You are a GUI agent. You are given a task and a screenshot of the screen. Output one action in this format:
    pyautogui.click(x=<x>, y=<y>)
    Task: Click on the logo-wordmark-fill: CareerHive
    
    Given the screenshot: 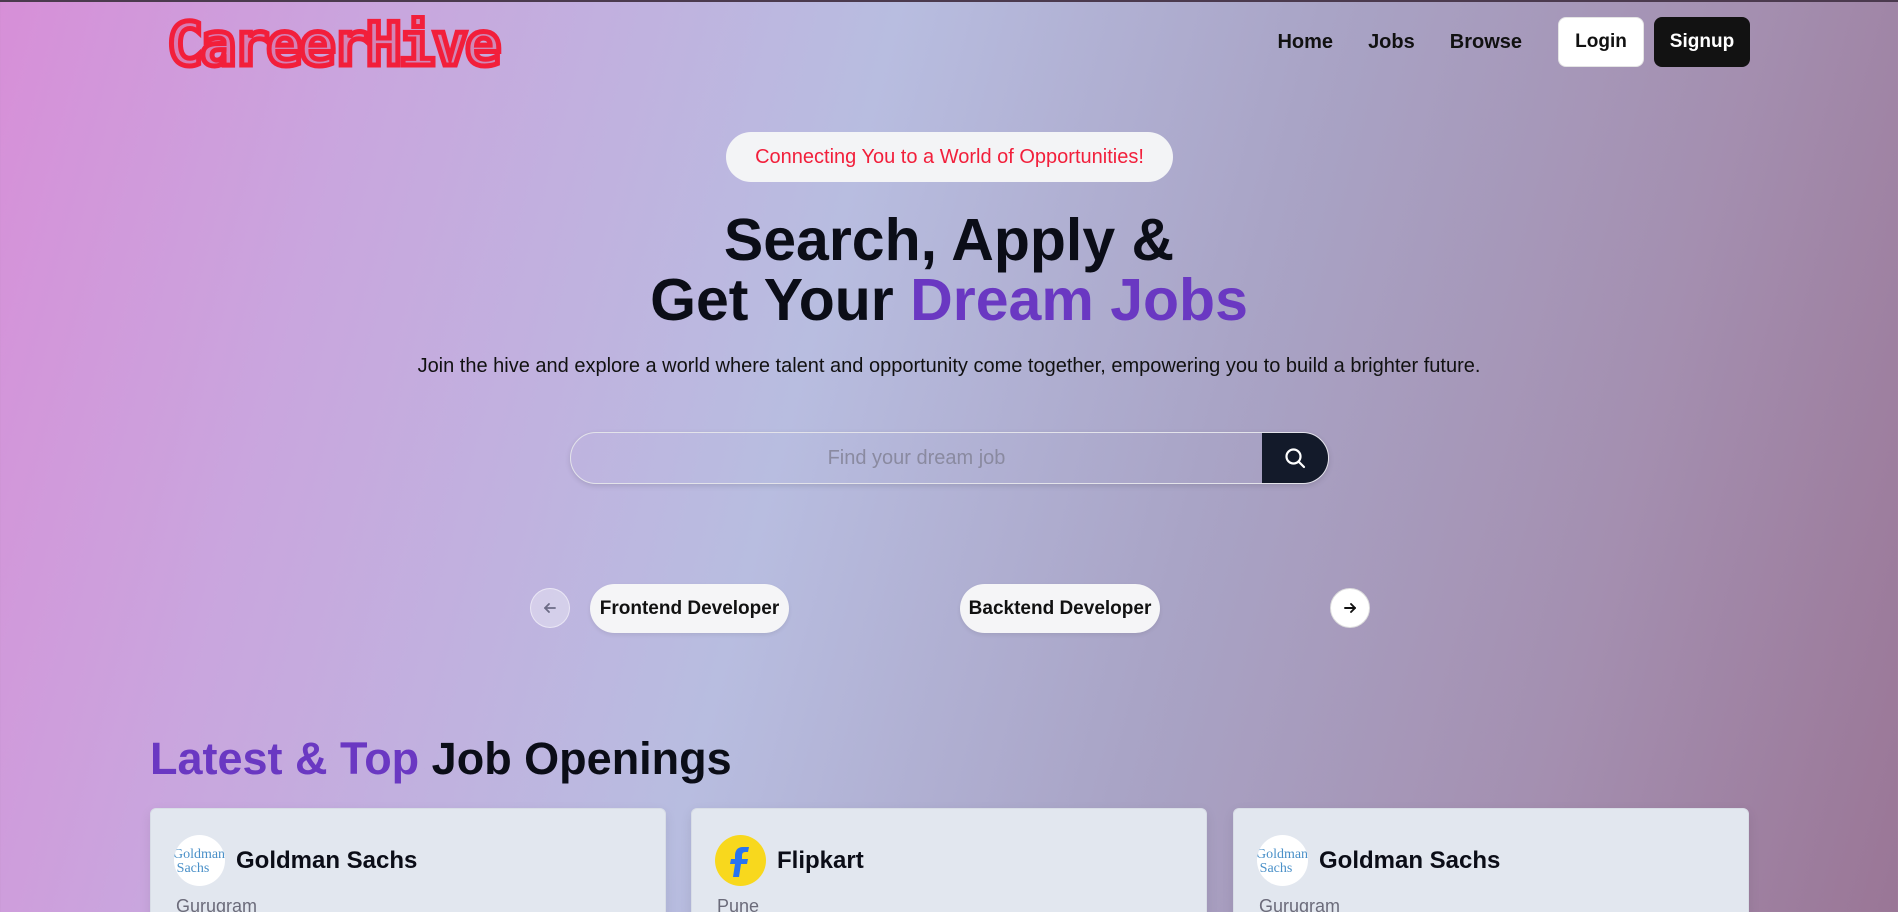 What is the action you would take?
    pyautogui.click(x=333, y=44)
    